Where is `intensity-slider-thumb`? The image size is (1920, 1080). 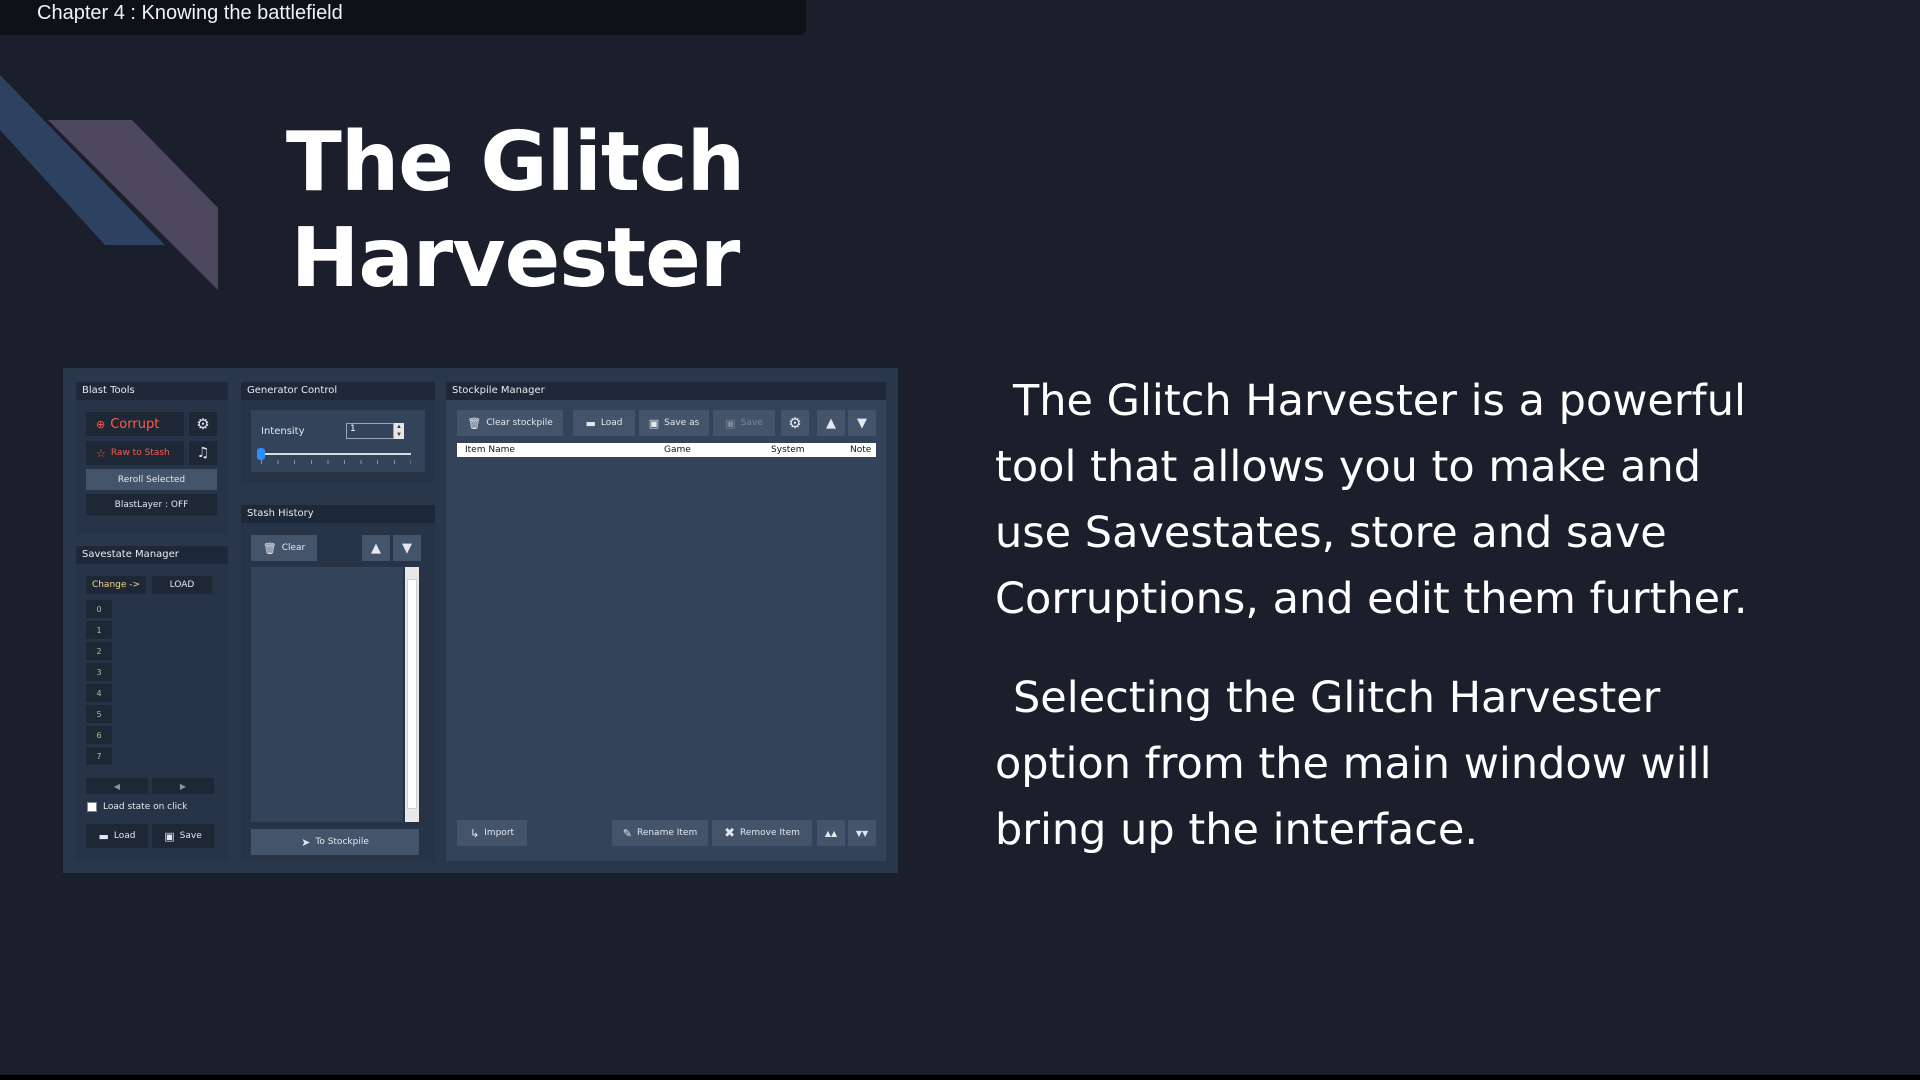
intensity-slider-thumb is located at coordinates (261, 454).